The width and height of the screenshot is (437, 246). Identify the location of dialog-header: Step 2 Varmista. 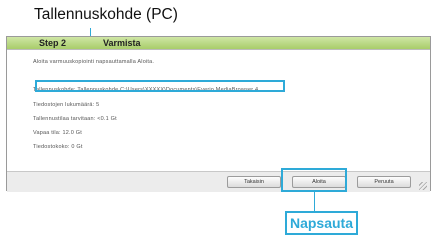
(218, 43).